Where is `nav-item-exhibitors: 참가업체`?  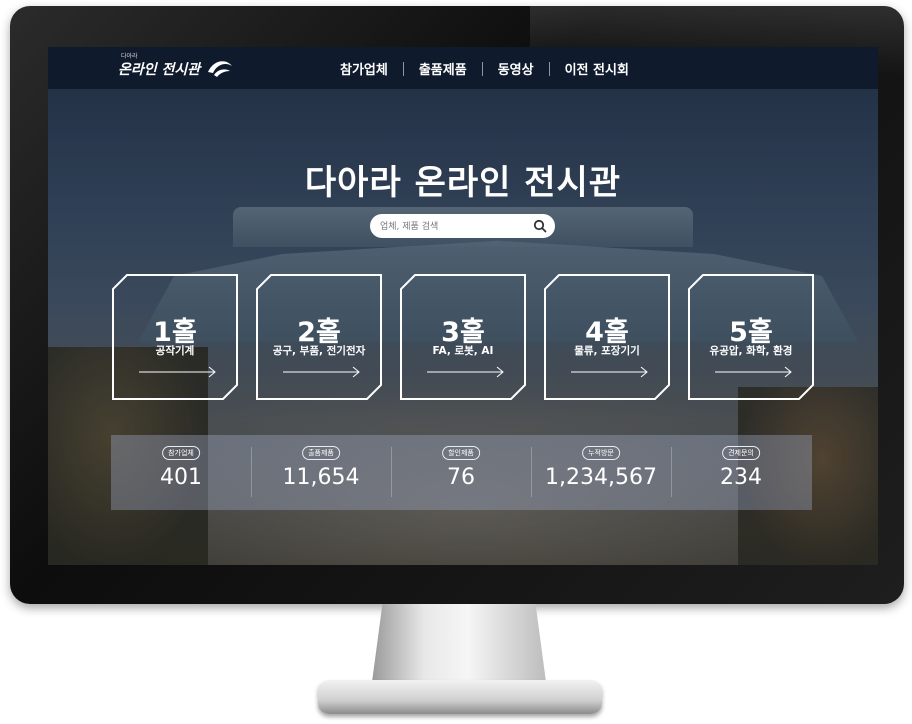 nav-item-exhibitors: 참가업체 is located at coordinates (364, 68).